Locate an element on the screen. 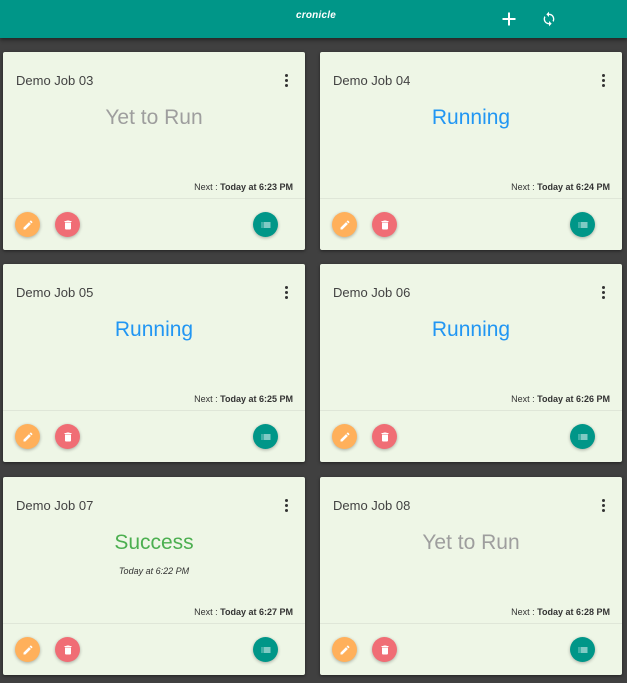  job-next-run: Next : Today at 6:28 PM is located at coordinates (560, 612).